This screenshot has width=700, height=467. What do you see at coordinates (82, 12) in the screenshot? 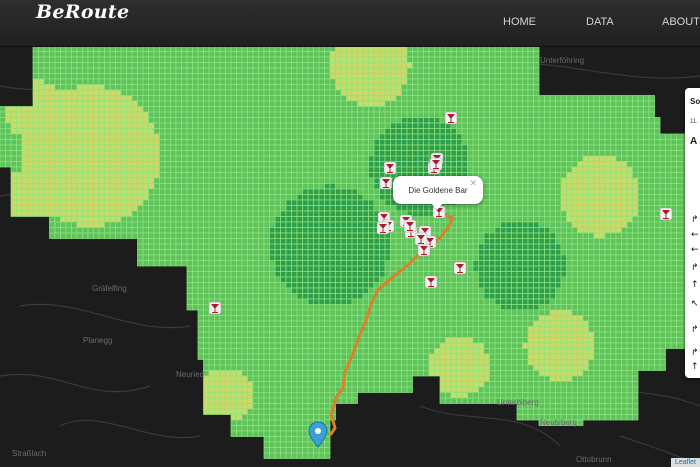
I see `brand-logo: BeRoute` at bounding box center [82, 12].